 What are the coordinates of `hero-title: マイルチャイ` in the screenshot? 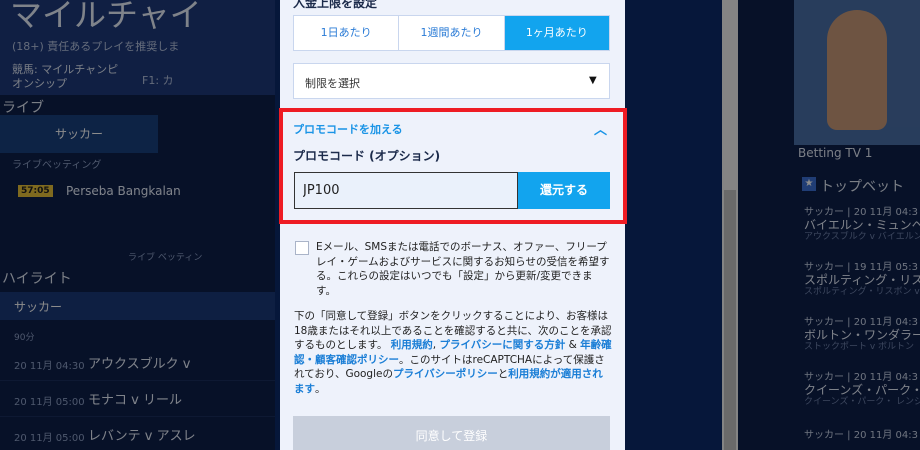 It's located at (106, 17).